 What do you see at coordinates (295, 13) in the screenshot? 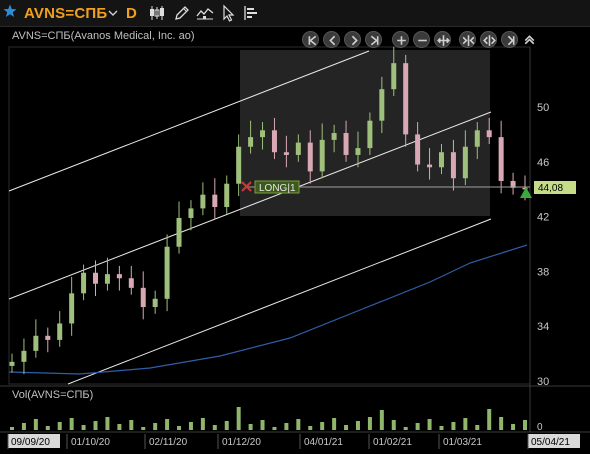
I see `toolbar: AVNS=СПБ D` at bounding box center [295, 13].